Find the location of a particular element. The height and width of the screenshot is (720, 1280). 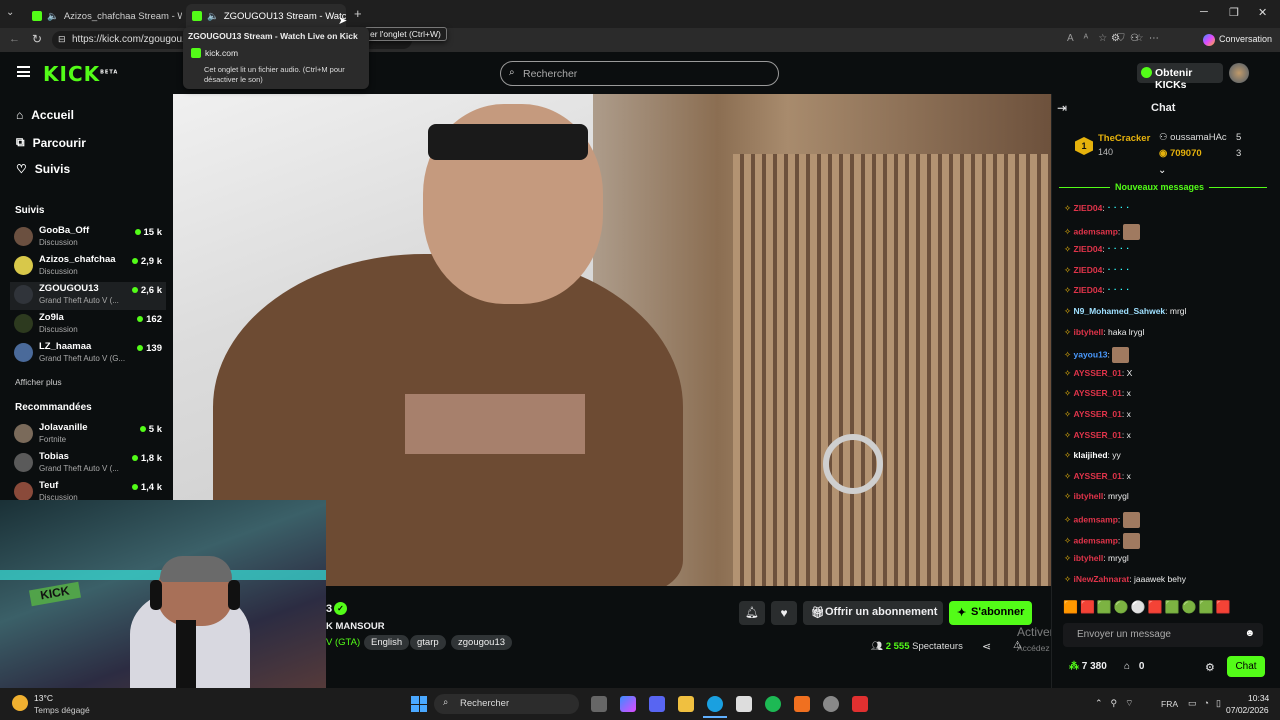

sidebar-channel: LZ_haamaa Grand Theft Auto V (G... 139 is located at coordinates (90, 354).